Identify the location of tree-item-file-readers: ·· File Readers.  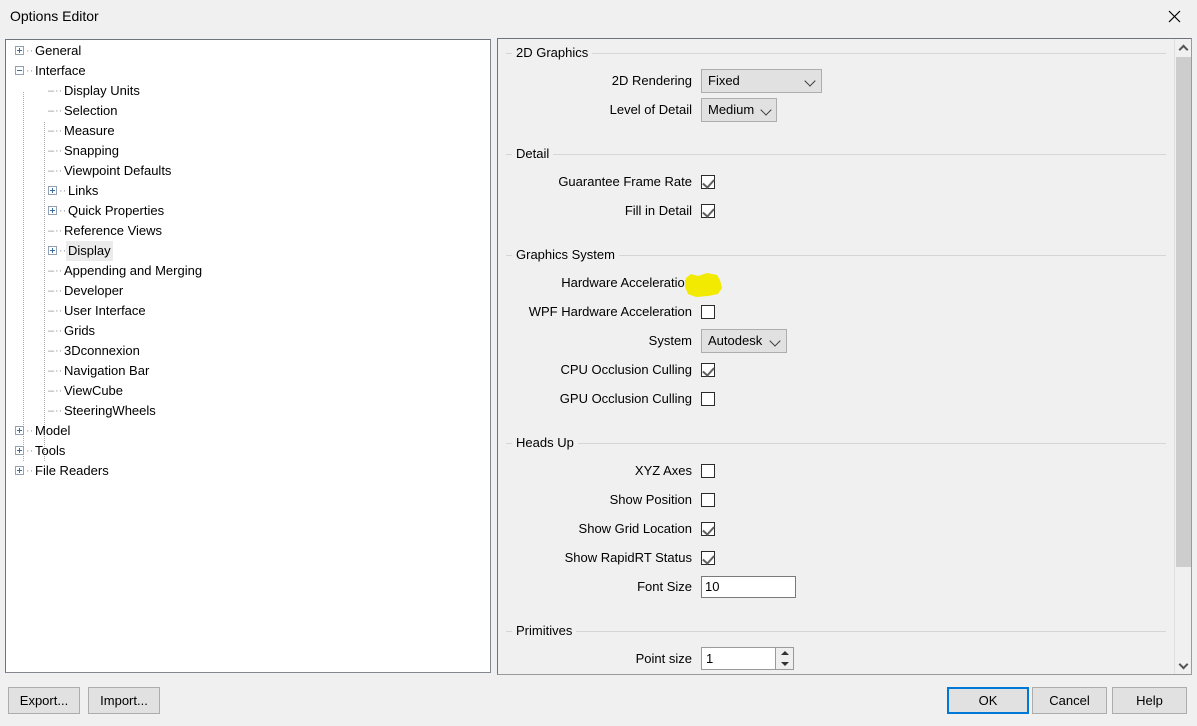
(248, 470).